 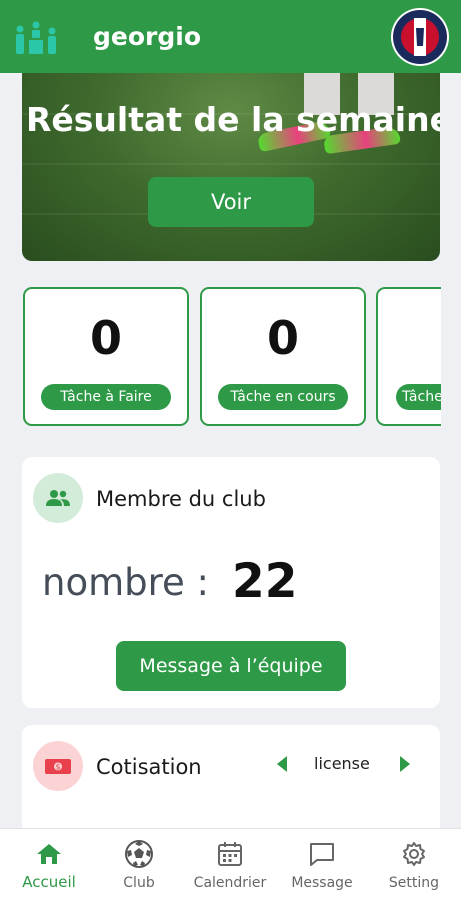 I want to click on members-title: Membre du club, so click(x=181, y=499).